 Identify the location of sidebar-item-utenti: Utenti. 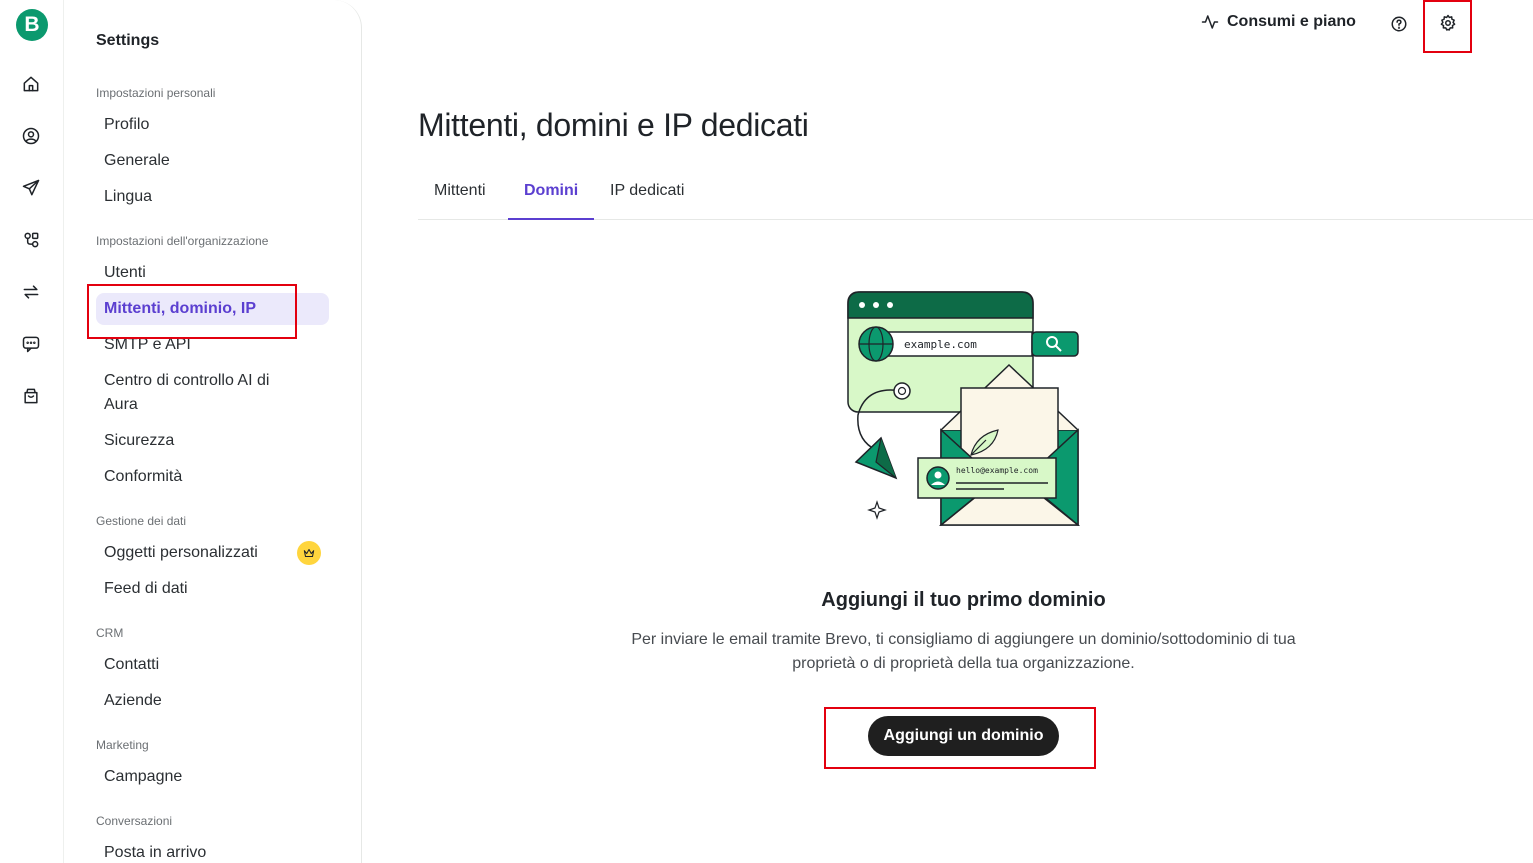
(212, 273).